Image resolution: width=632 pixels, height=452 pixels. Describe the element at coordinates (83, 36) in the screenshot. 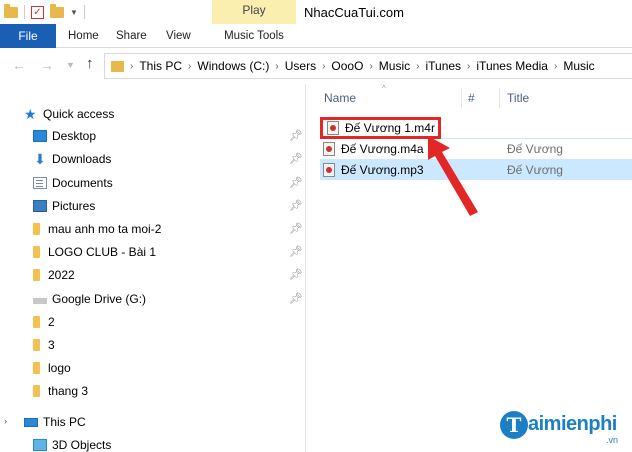

I see `tab-home: Home` at that location.